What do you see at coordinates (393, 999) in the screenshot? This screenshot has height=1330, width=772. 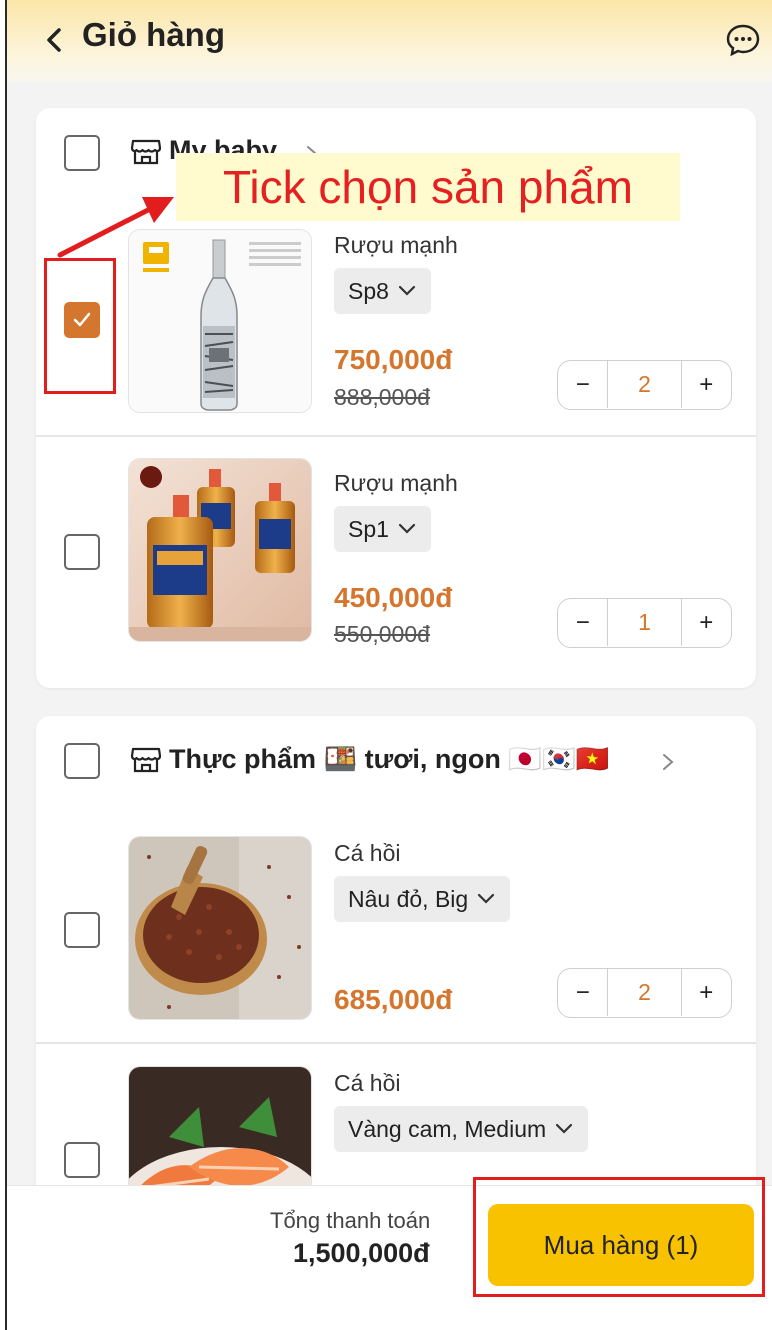 I see `item-price: 685,000đ` at bounding box center [393, 999].